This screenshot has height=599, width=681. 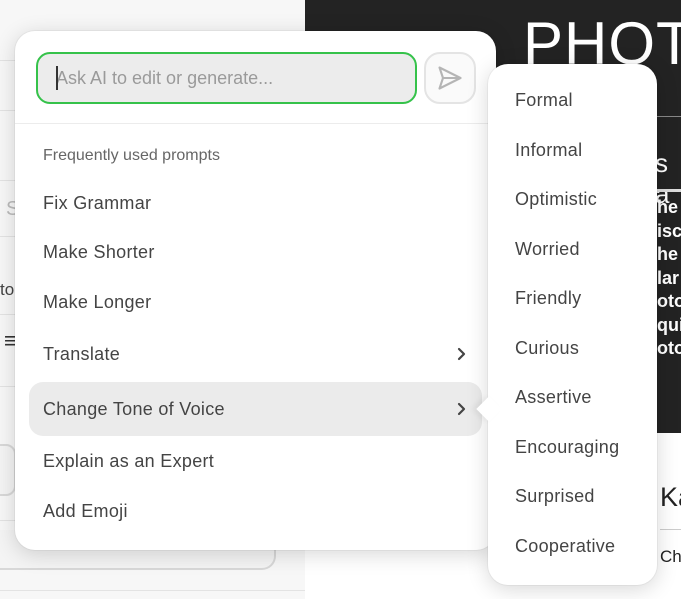 What do you see at coordinates (547, 348) in the screenshot?
I see `tone-option-curious: Curious` at bounding box center [547, 348].